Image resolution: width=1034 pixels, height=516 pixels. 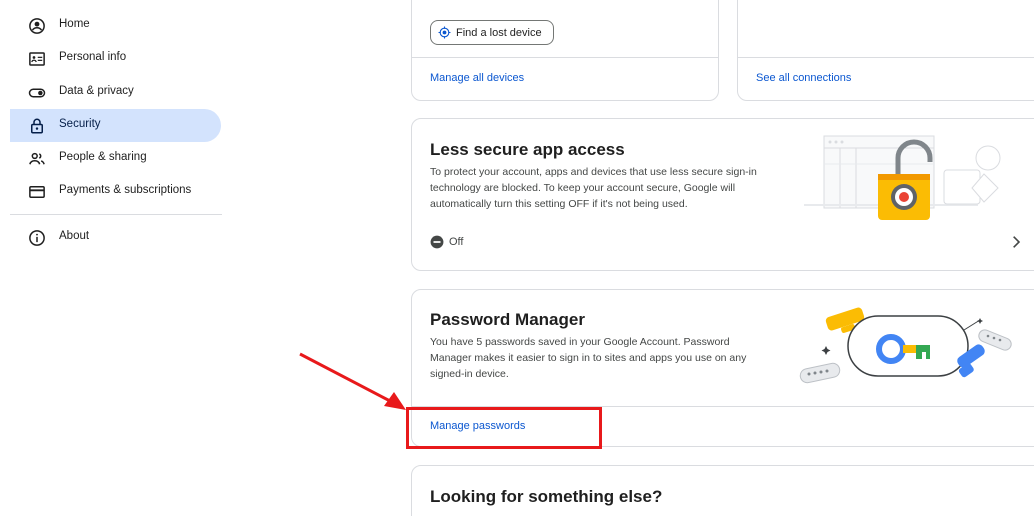 What do you see at coordinates (456, 242) in the screenshot?
I see `less-secure-status: Off` at bounding box center [456, 242].